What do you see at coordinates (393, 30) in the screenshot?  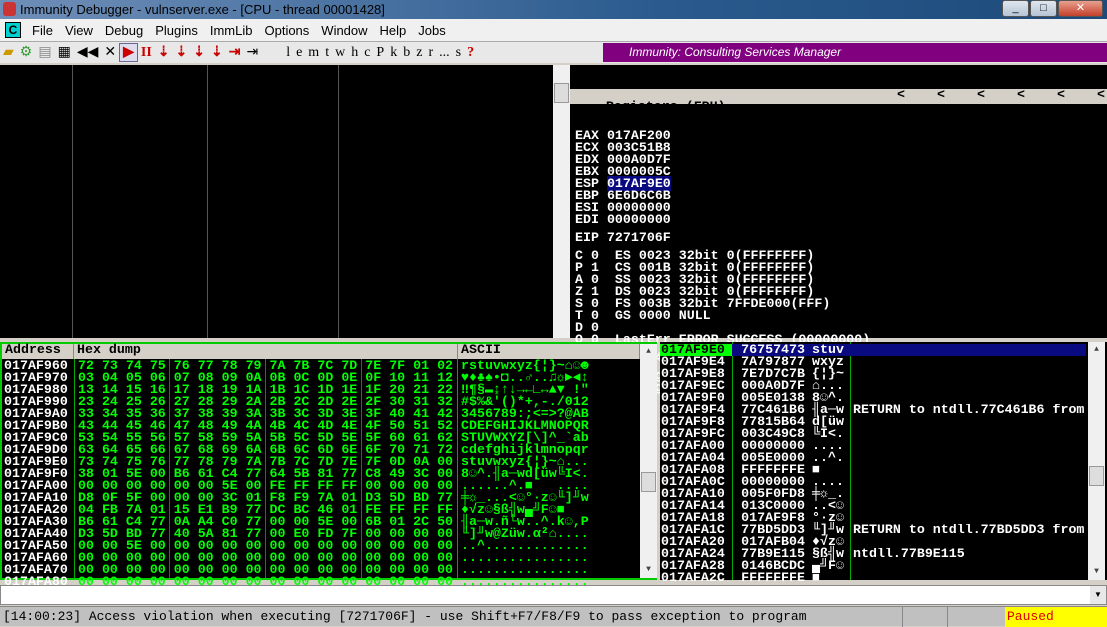 I see `menu-help: Help` at bounding box center [393, 30].